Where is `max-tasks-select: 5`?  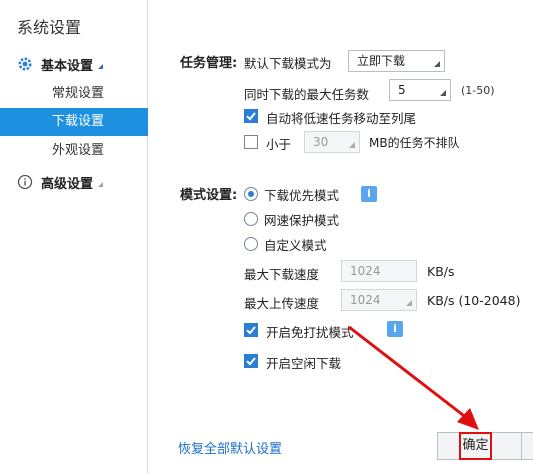
max-tasks-select: 5 is located at coordinates (420, 90).